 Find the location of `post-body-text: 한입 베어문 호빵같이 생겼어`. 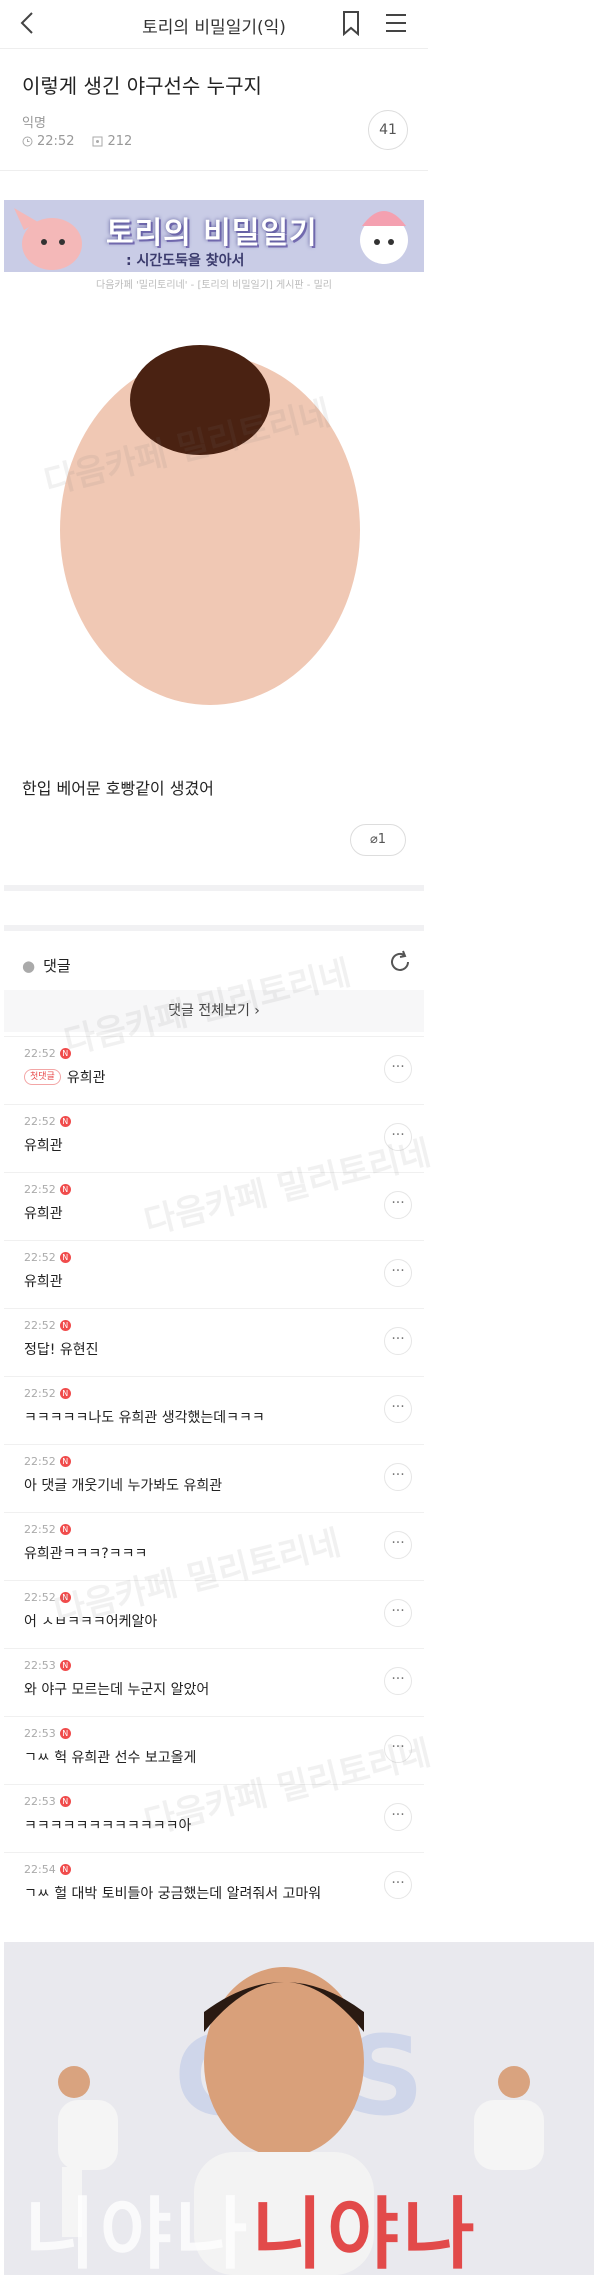

post-body-text: 한입 베어문 호빵같이 생겼어 is located at coordinates (118, 788).